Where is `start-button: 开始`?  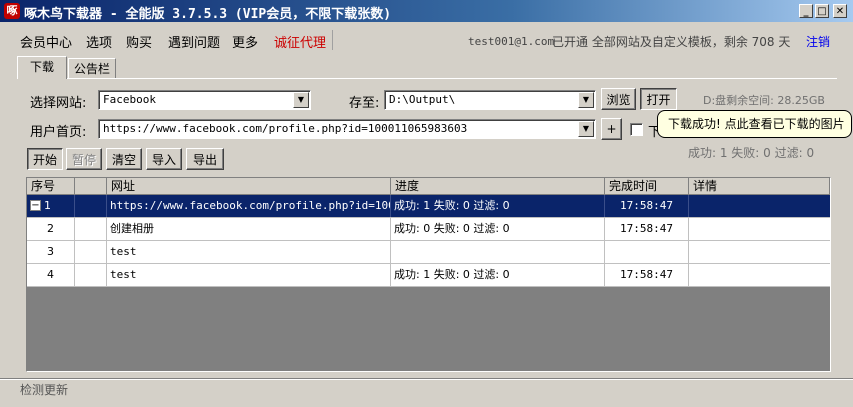 start-button: 开始 is located at coordinates (45, 159).